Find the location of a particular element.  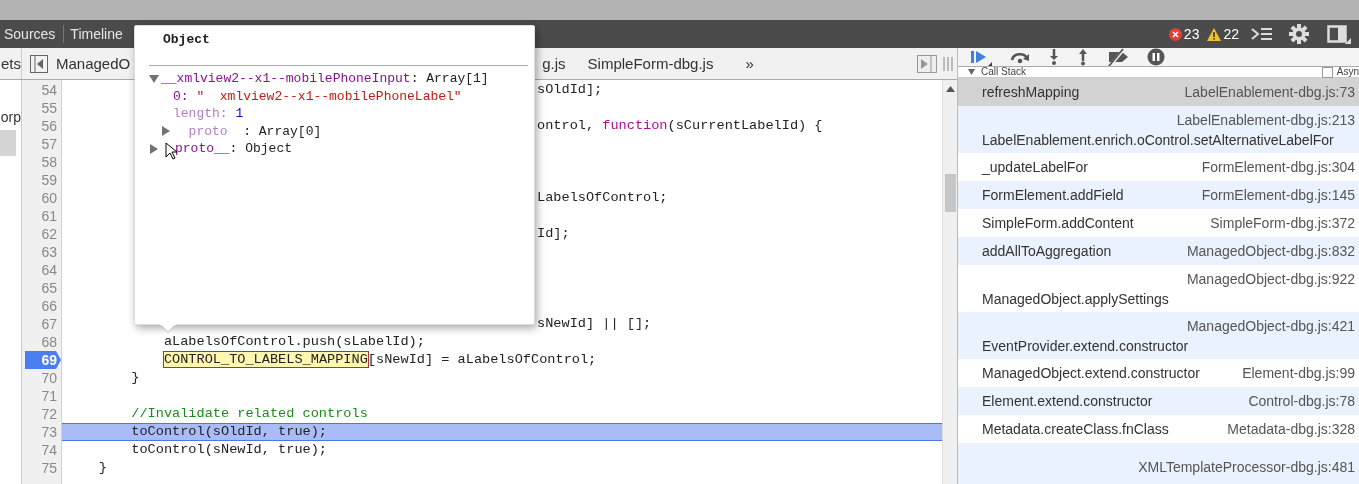

source-link: XMLTemplateProcessor-dbg.js:481 is located at coordinates (1168, 466).